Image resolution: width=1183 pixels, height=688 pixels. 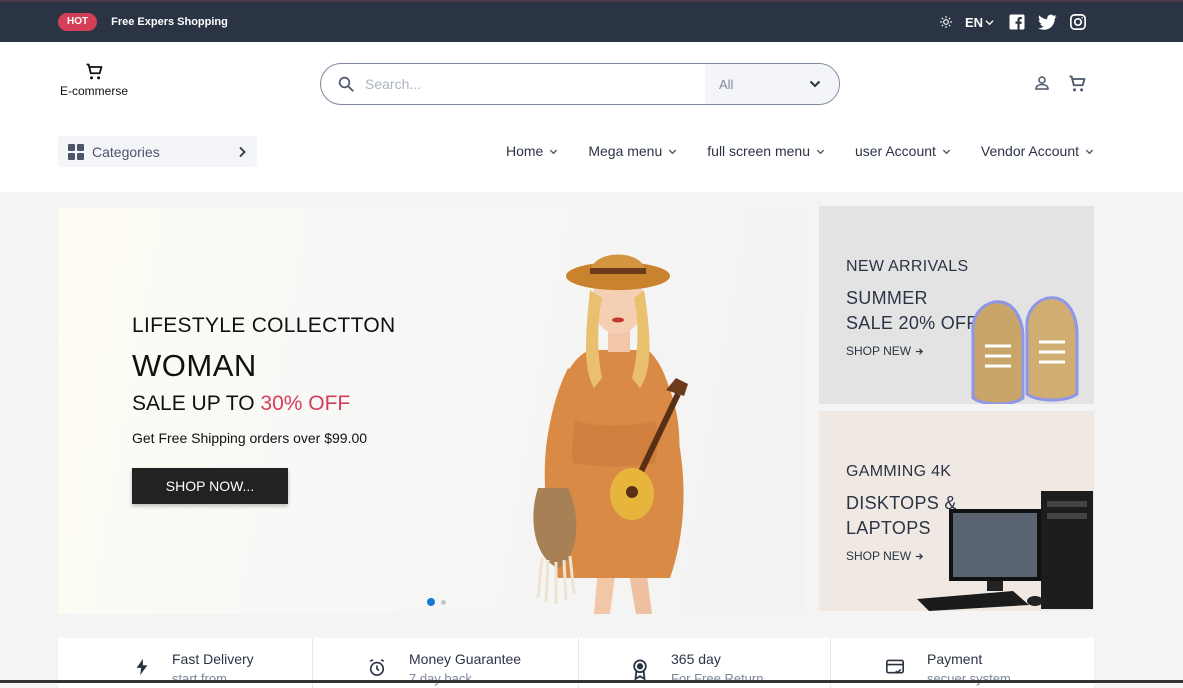 What do you see at coordinates (696, 659) in the screenshot?
I see `feature-title: 365 day` at bounding box center [696, 659].